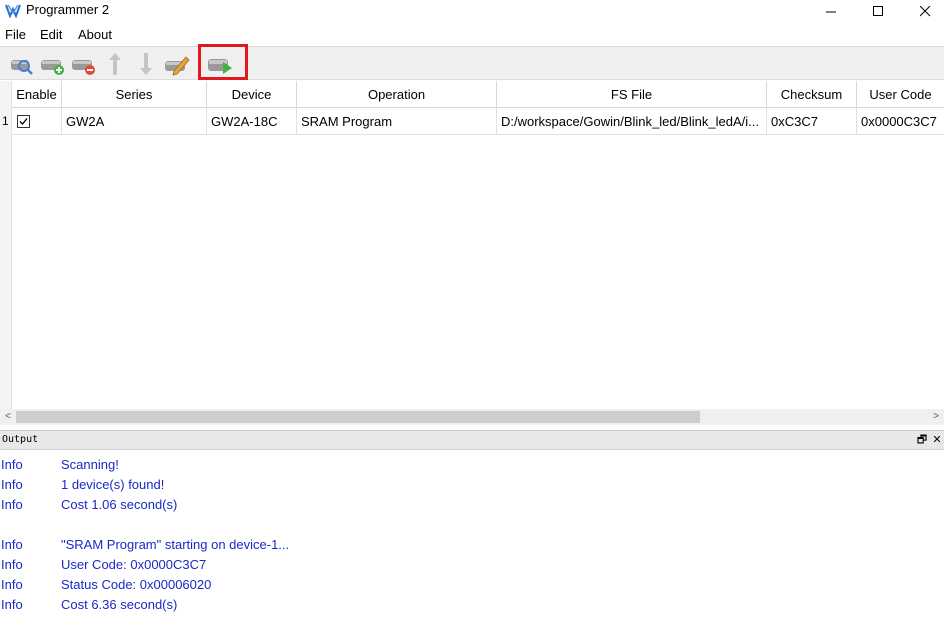 This screenshot has width=944, height=631. I want to click on column-header-enable: Enable, so click(37, 94).